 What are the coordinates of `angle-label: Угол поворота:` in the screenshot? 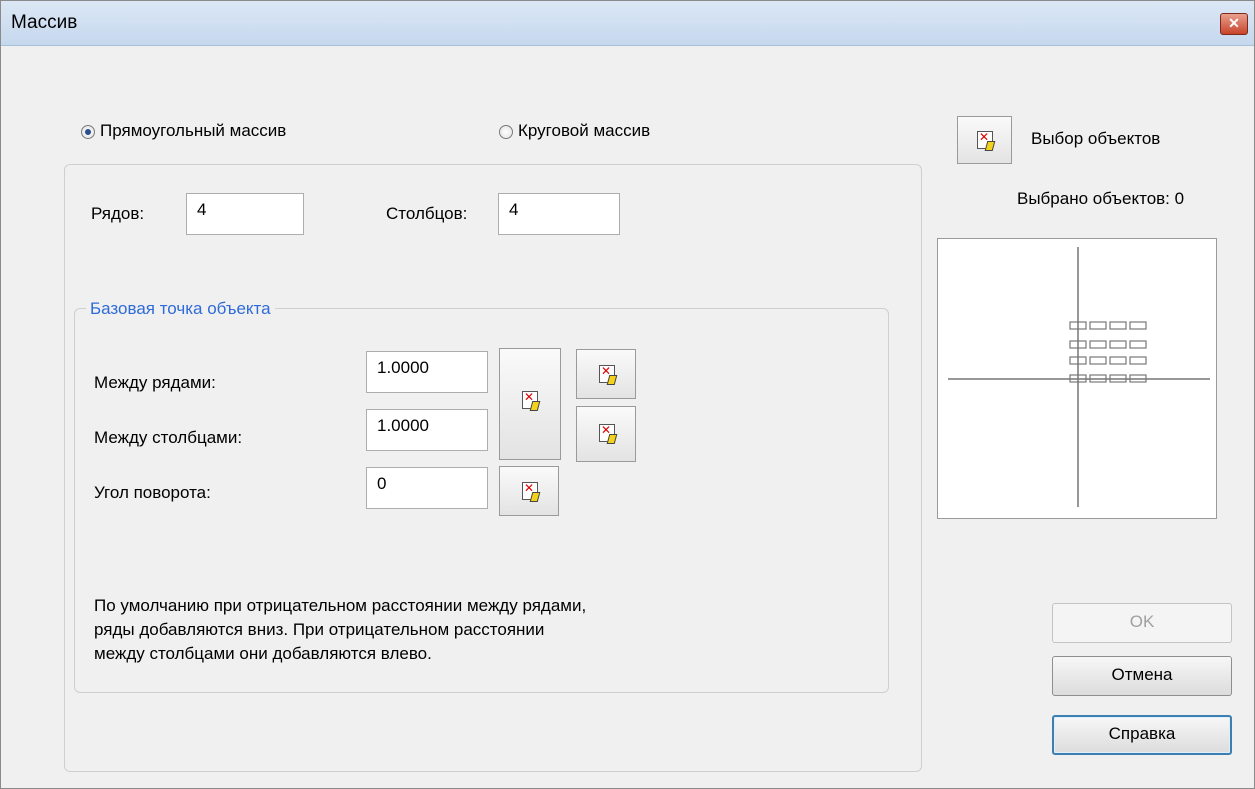 It's located at (152, 492).